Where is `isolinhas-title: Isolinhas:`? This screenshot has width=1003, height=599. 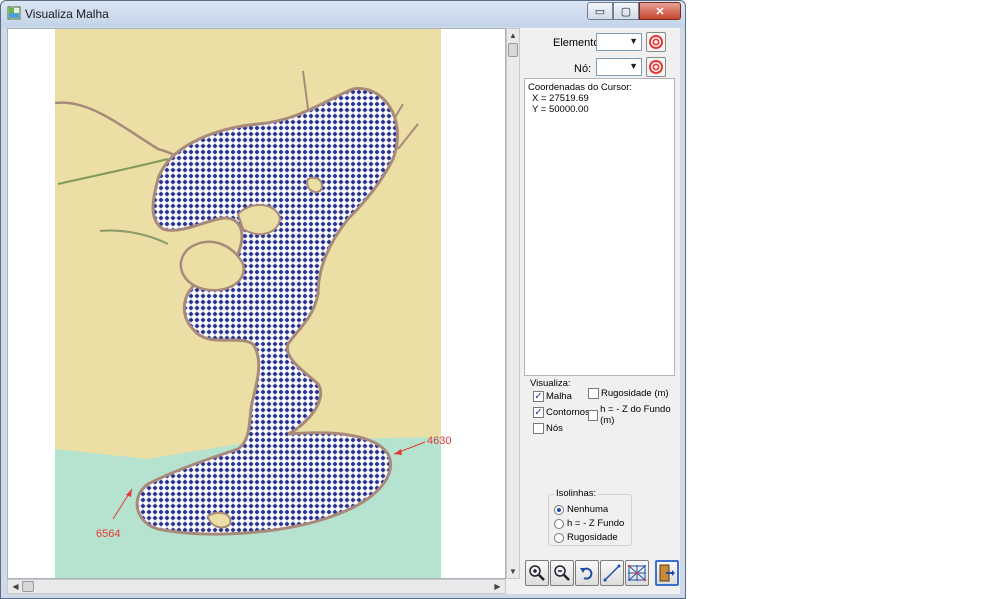
isolinhas-title: Isolinhas: is located at coordinates (576, 493).